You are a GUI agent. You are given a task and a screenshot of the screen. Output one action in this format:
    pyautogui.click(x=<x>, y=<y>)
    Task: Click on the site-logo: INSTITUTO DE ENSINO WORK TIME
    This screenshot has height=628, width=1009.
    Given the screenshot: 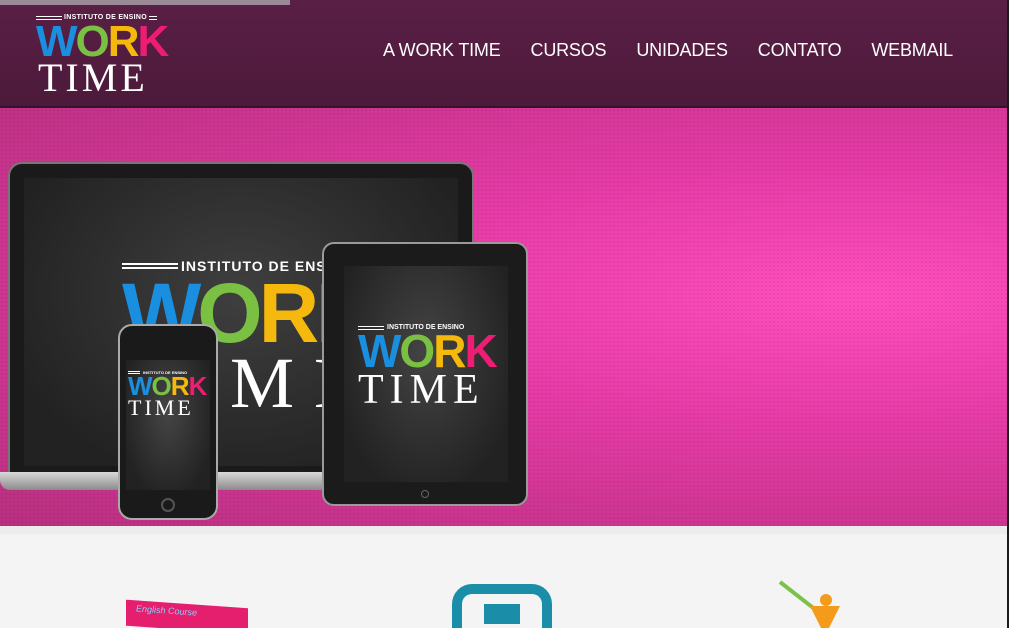 What is the action you would take?
    pyautogui.click(x=102, y=57)
    